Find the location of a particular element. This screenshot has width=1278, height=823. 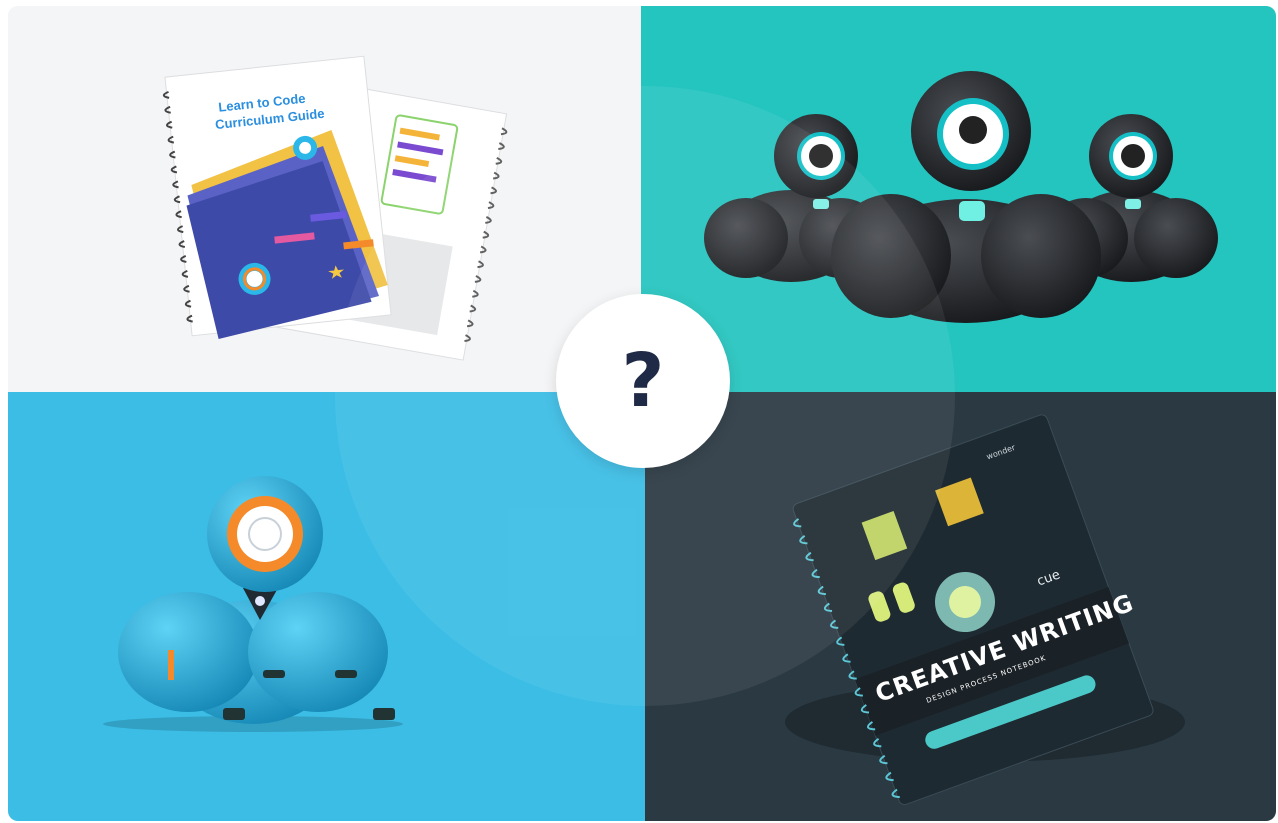

curriculum-guide-image: Learn to Code Curriculum Guide is located at coordinates (335, 208).